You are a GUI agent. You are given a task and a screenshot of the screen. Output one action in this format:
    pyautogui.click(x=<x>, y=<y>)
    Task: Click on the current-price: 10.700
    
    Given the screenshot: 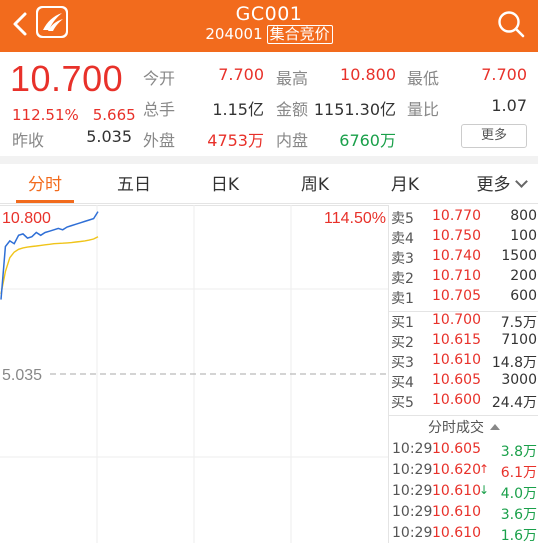 What is the action you would take?
    pyautogui.click(x=67, y=78)
    